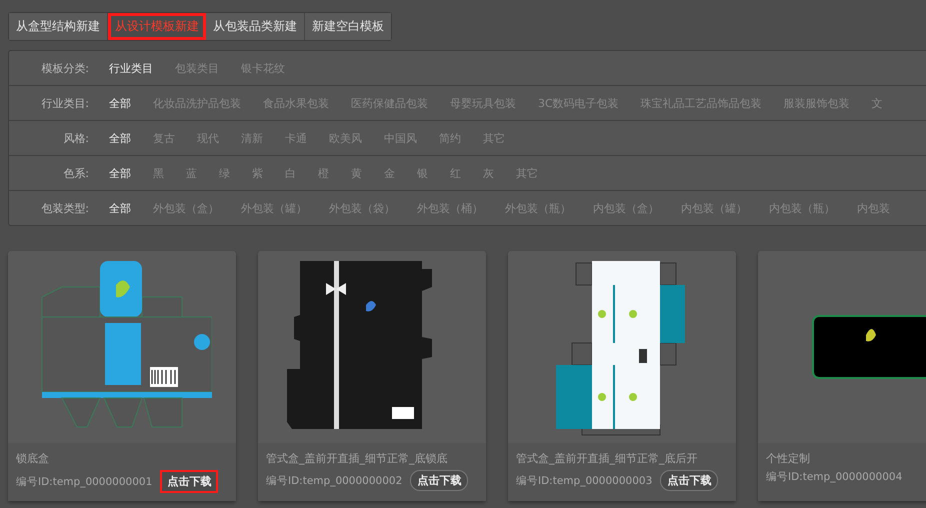 This screenshot has width=926, height=508. What do you see at coordinates (131, 68) in the screenshot?
I see `filter-option: 行业类目` at bounding box center [131, 68].